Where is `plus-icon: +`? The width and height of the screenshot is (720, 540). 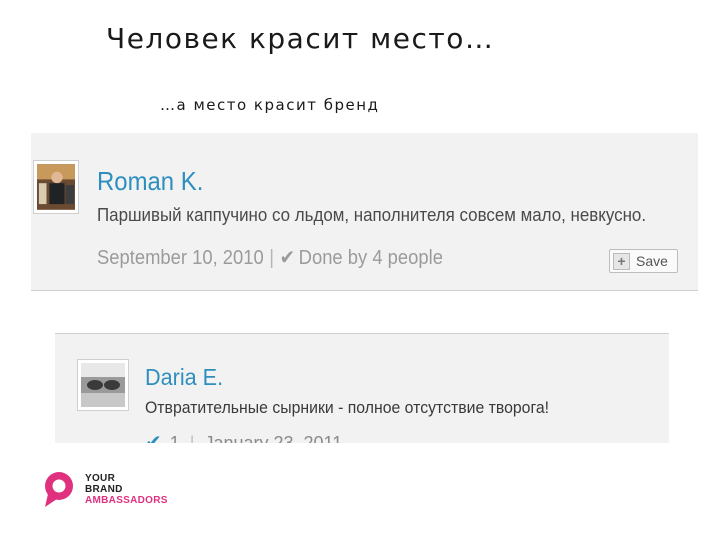
plus-icon: + is located at coordinates (621, 261).